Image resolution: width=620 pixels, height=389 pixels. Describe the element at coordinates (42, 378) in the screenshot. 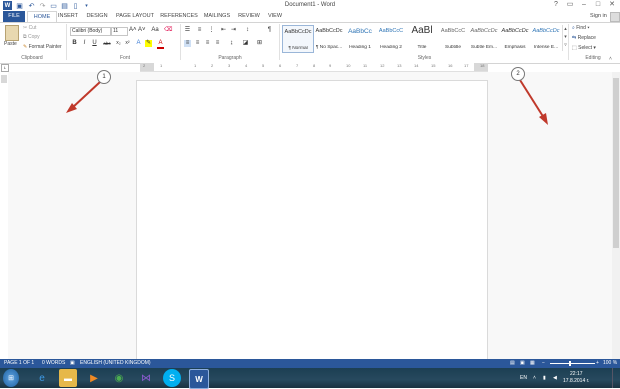

I see `internet-explorer-icon: e` at that location.